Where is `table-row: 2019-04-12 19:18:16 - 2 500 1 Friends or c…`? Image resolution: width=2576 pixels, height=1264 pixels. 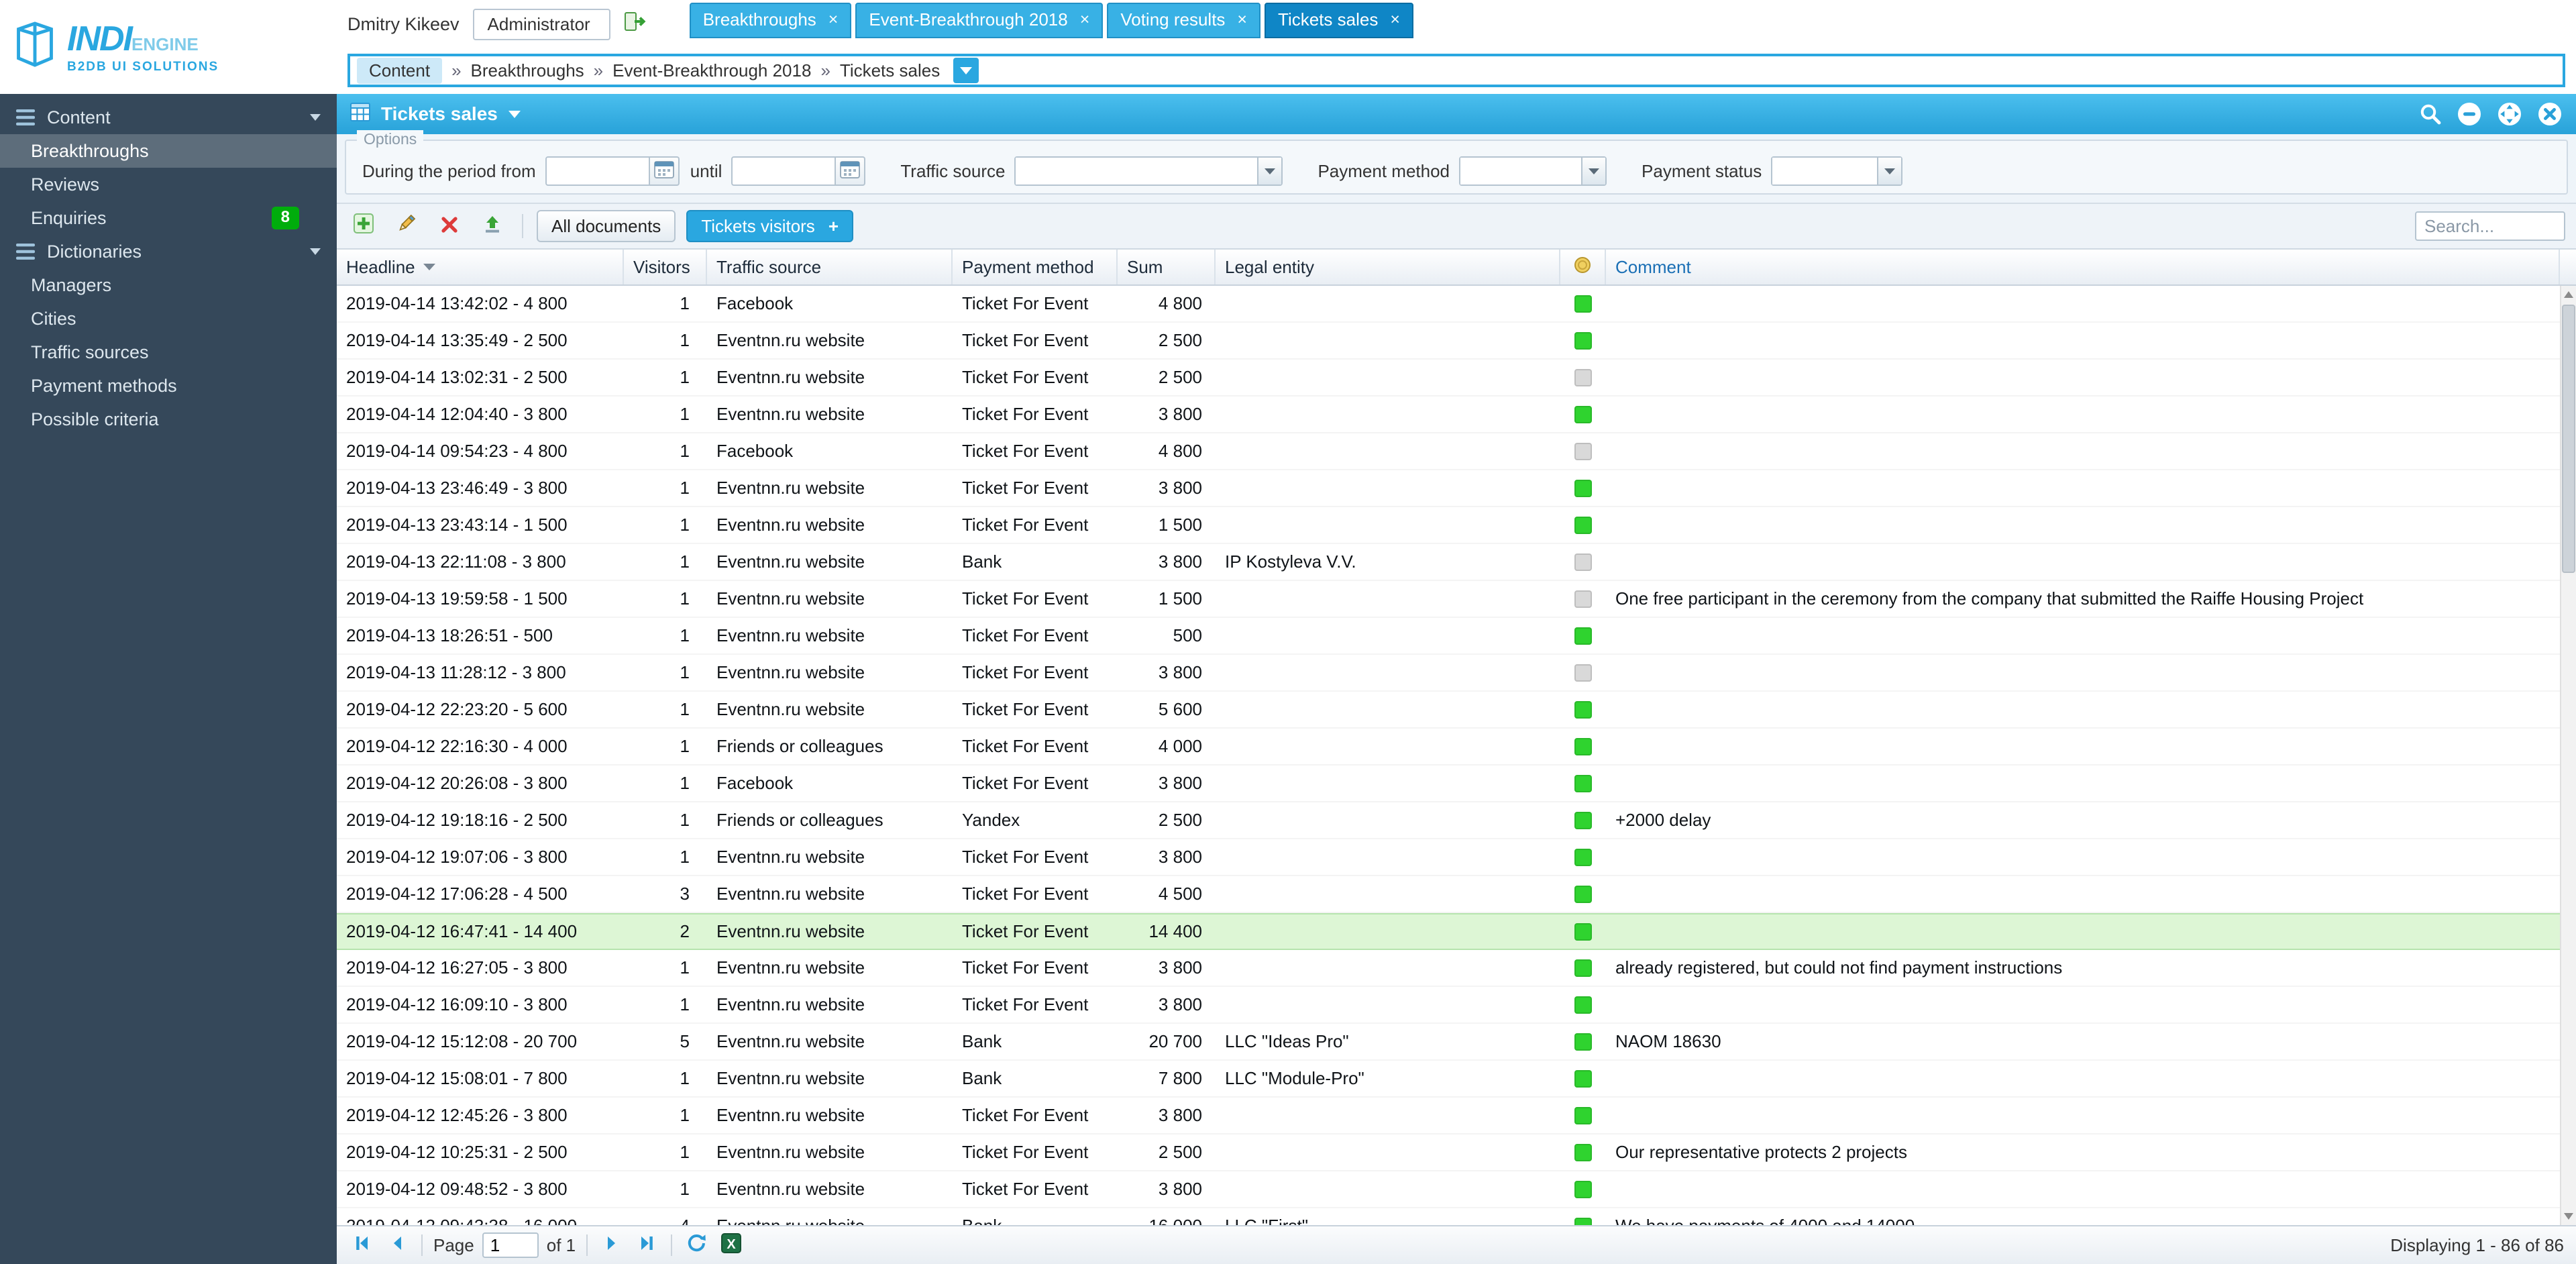
table-row: 2019-04-12 19:18:16 - 2 500 1 Friends or c… is located at coordinates (1448, 820).